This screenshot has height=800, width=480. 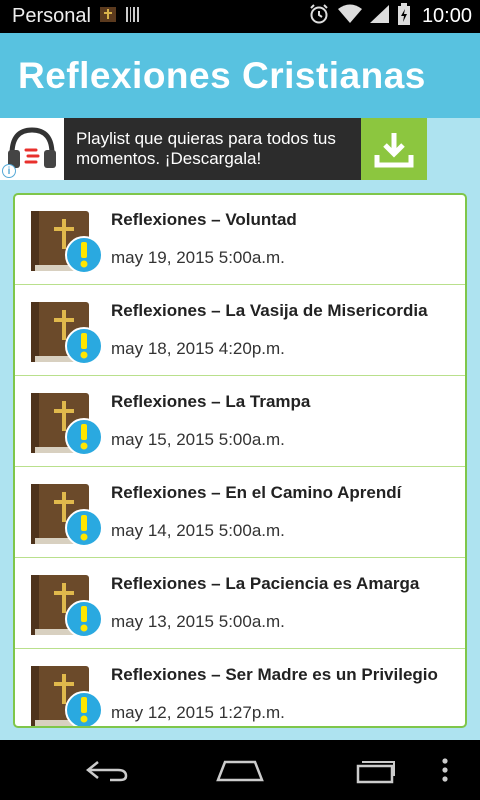 I want to click on post-title: Reflexiones – La Paciencia es Amarga, so click(x=265, y=583).